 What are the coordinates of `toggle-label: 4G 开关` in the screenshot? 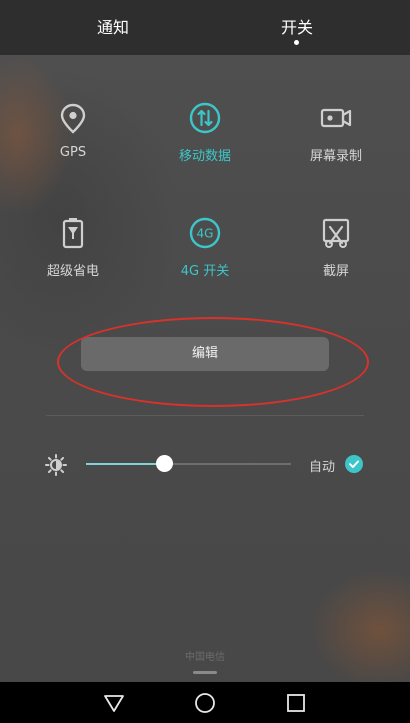 It's located at (205, 271).